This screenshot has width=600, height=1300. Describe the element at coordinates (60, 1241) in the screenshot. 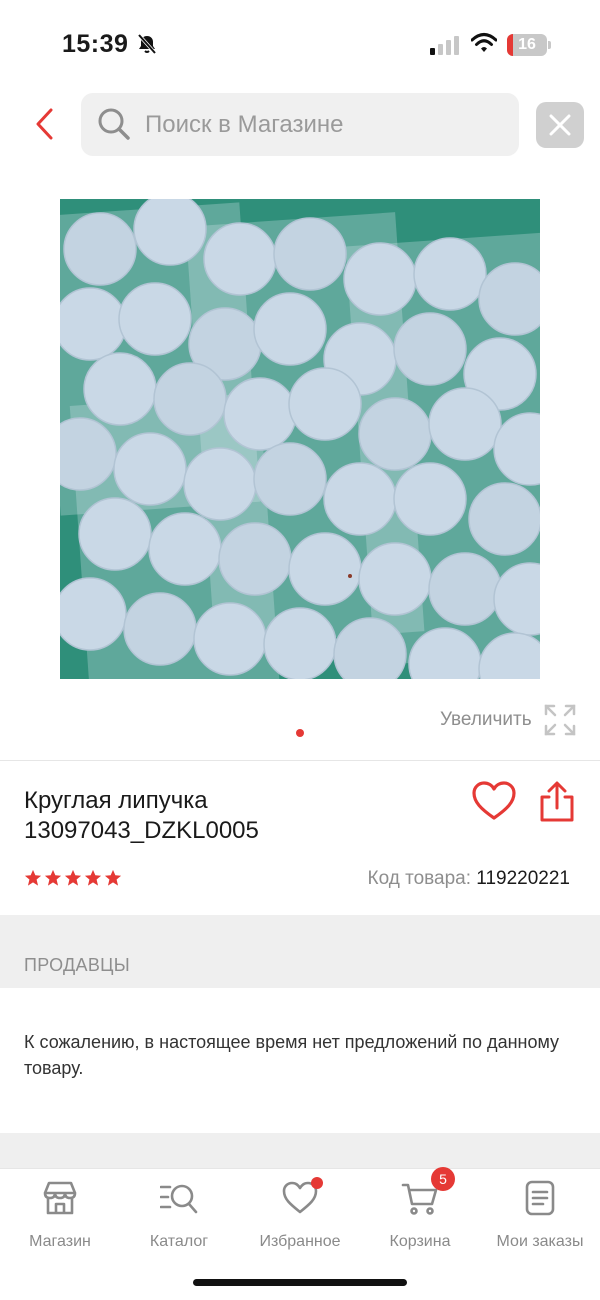

I see `tab-store-label: Магазин` at that location.